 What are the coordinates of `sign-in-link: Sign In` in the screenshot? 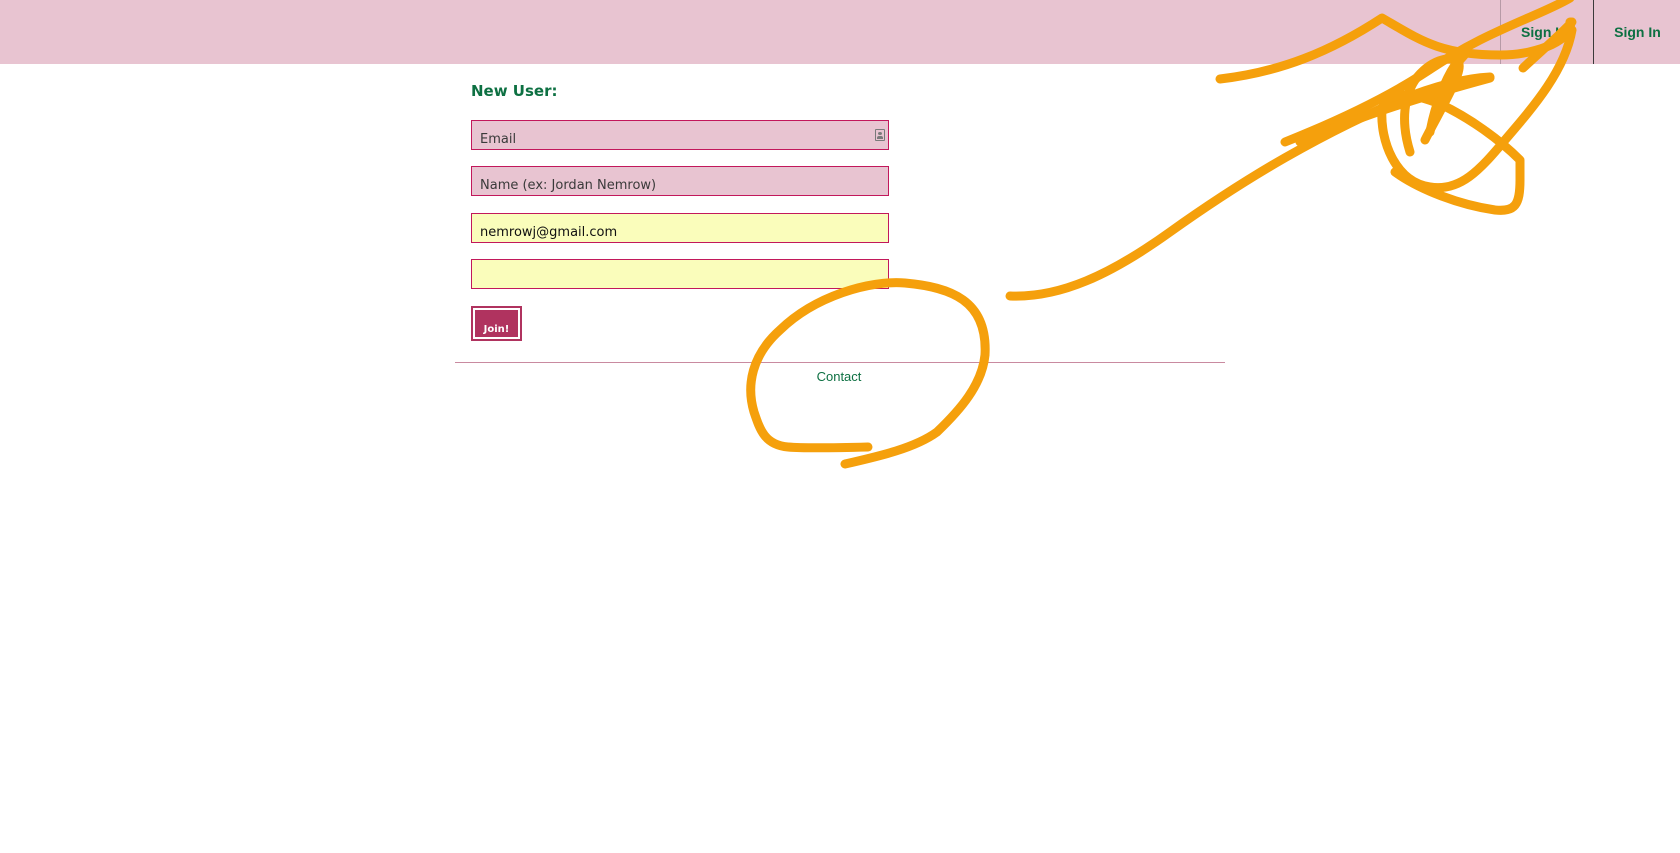 It's located at (1636, 32).